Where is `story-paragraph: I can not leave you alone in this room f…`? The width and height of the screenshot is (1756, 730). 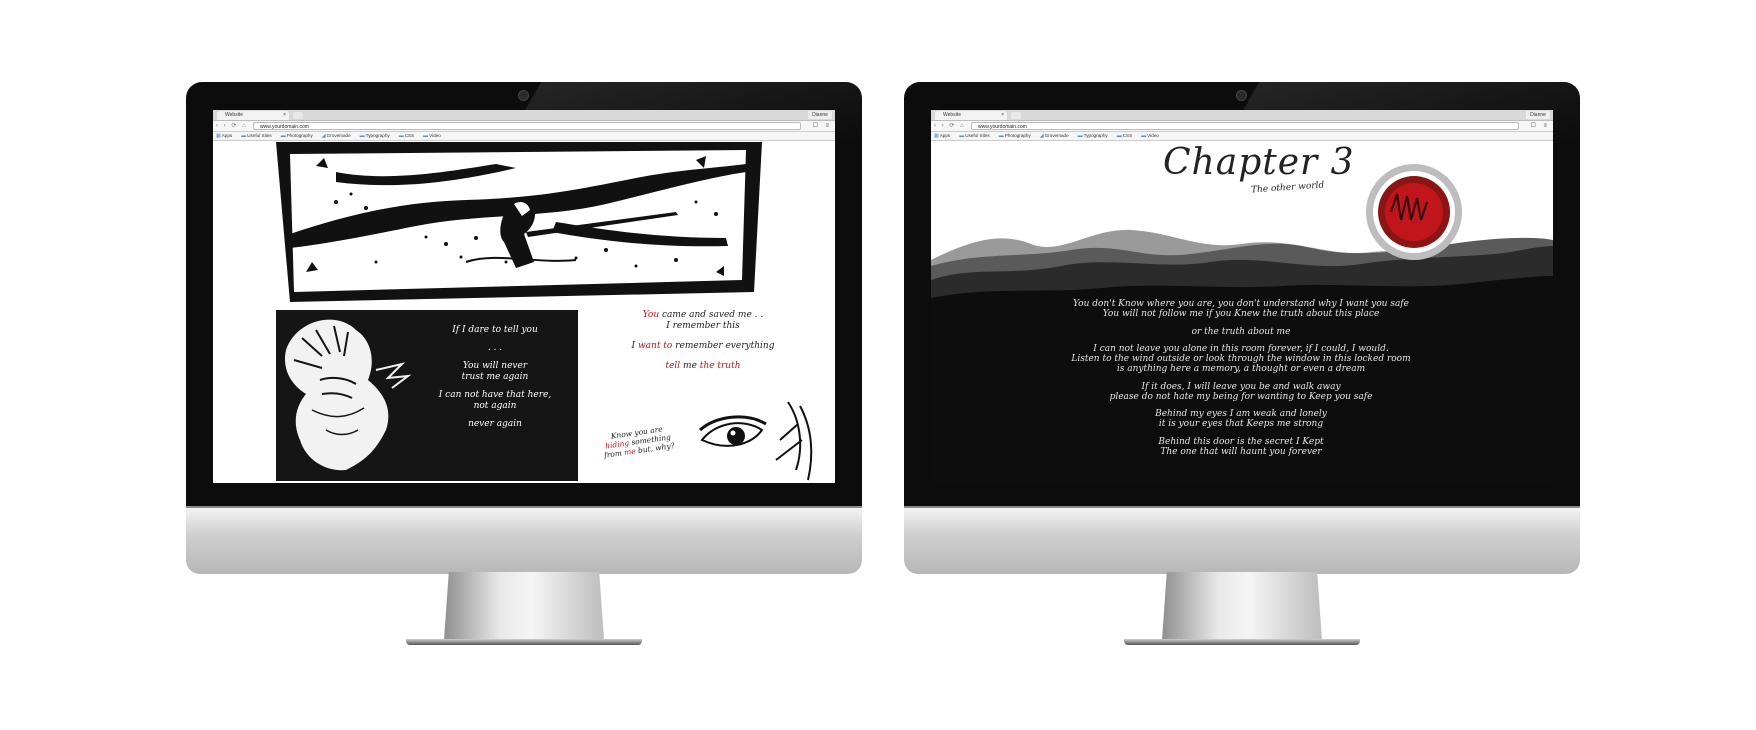 story-paragraph: I can not leave you alone in this room f… is located at coordinates (1241, 359).